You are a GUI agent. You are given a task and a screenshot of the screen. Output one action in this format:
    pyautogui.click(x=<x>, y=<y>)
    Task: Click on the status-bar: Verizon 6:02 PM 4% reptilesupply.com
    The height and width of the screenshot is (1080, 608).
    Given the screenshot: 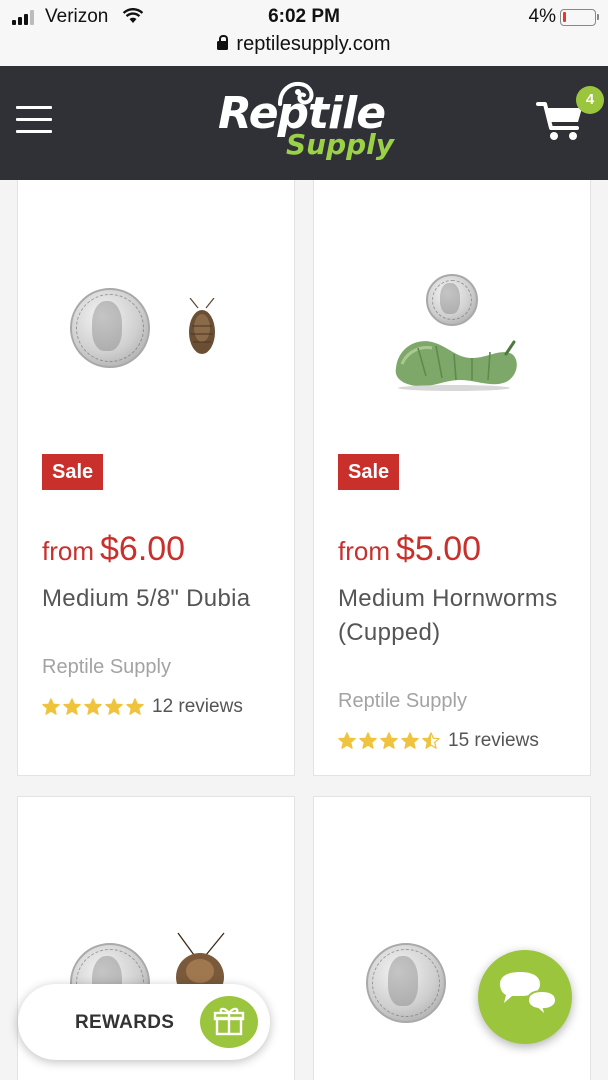 What is the action you would take?
    pyautogui.click(x=304, y=33)
    